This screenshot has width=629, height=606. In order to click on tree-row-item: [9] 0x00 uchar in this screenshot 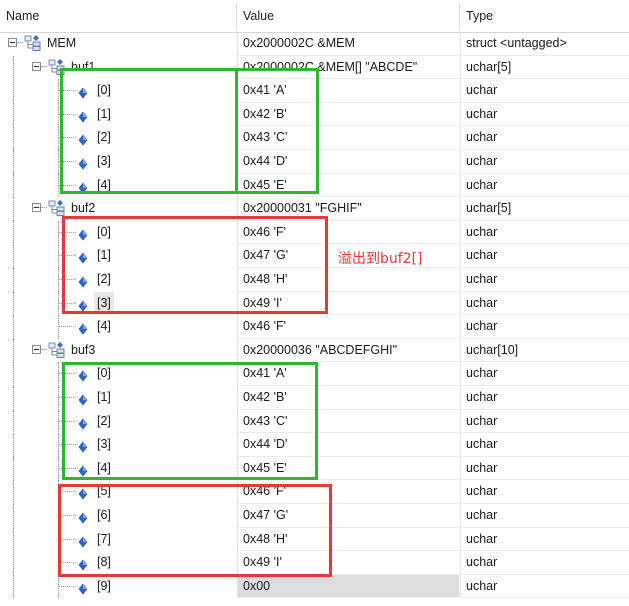, I will do `click(314, 586)`.